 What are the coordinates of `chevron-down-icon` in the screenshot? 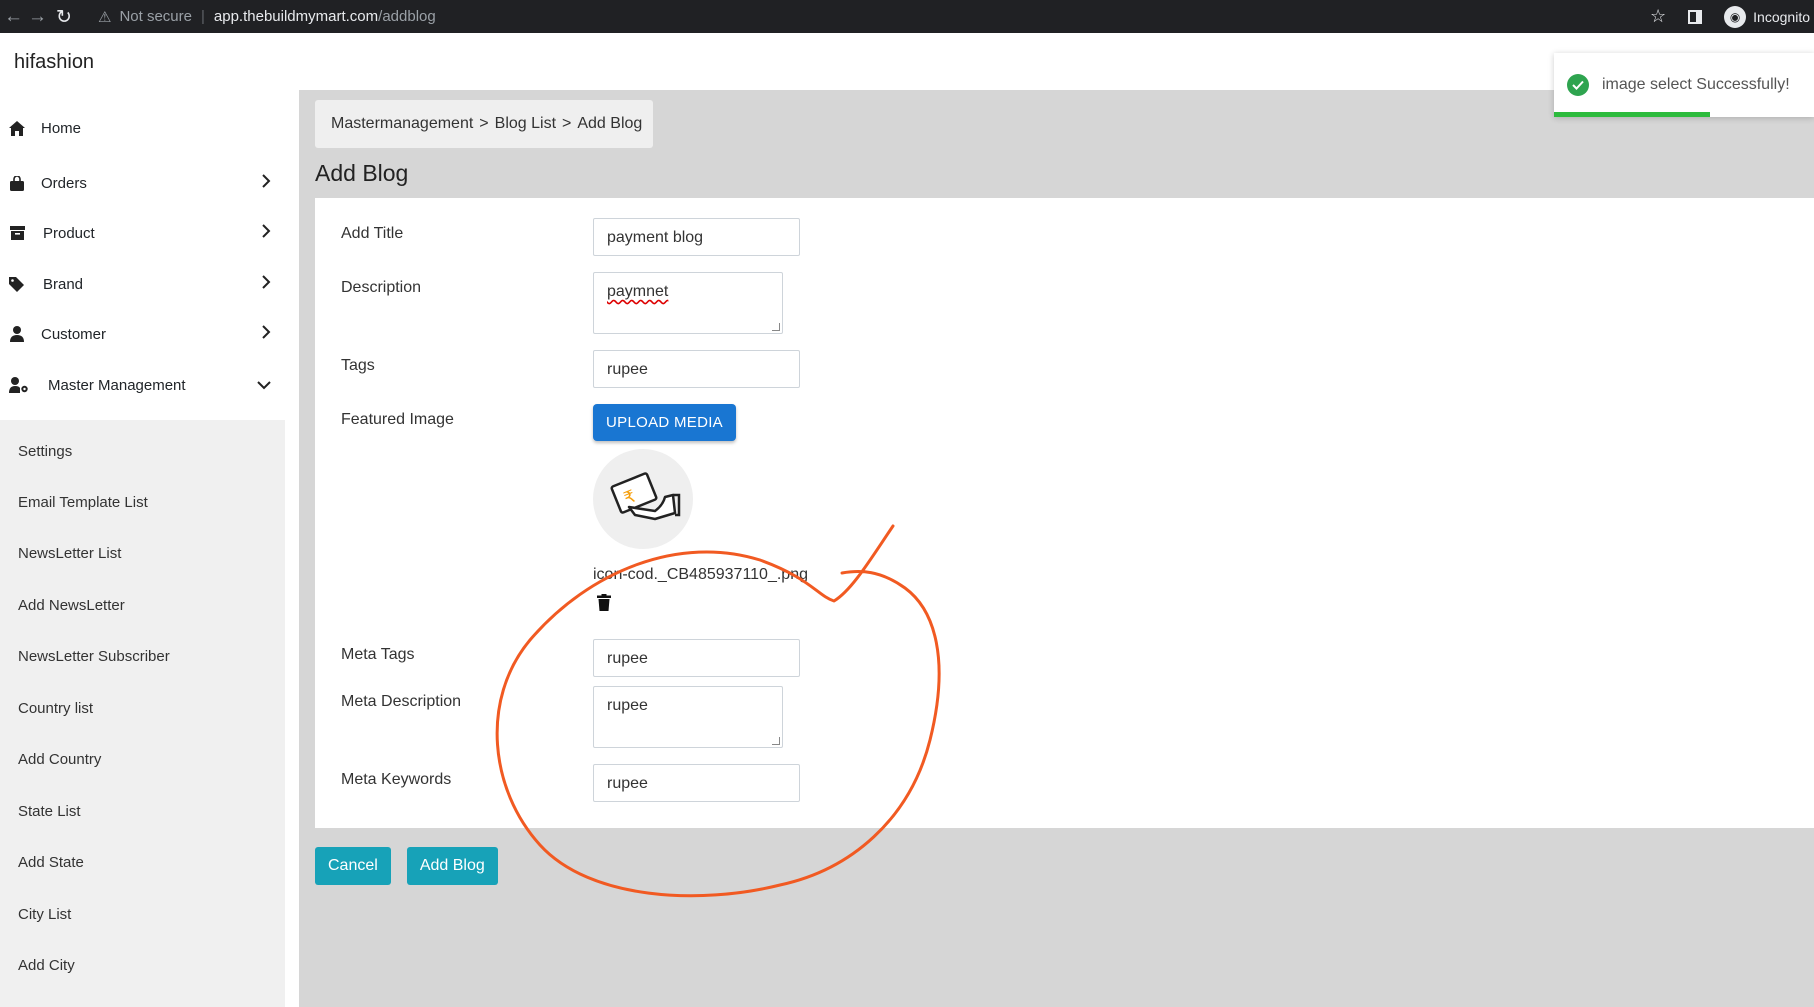 It's located at (264, 385).